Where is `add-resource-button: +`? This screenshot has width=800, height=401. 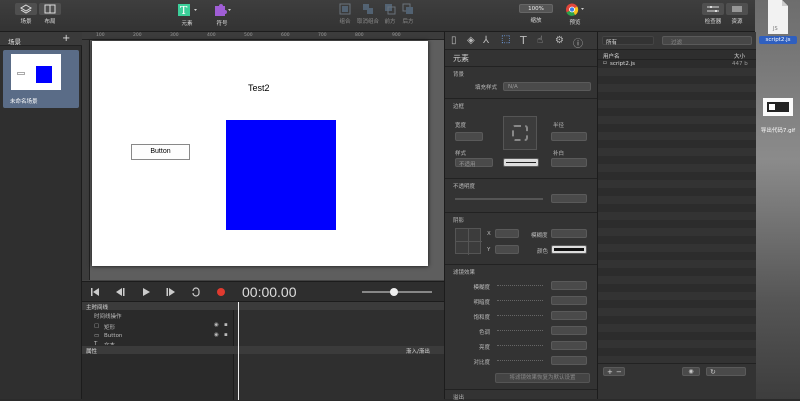
add-resource-button: + is located at coordinates (610, 372).